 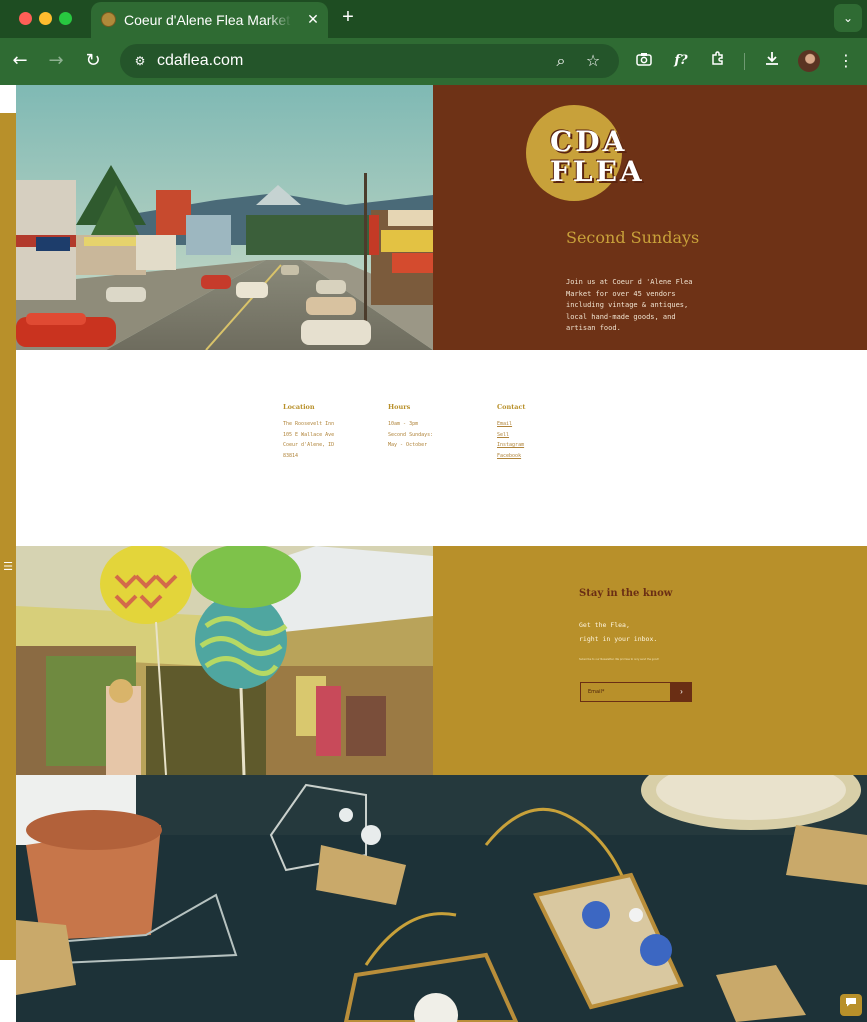 I want to click on location-line: Coeur d'Alene, ID, so click(x=309, y=445).